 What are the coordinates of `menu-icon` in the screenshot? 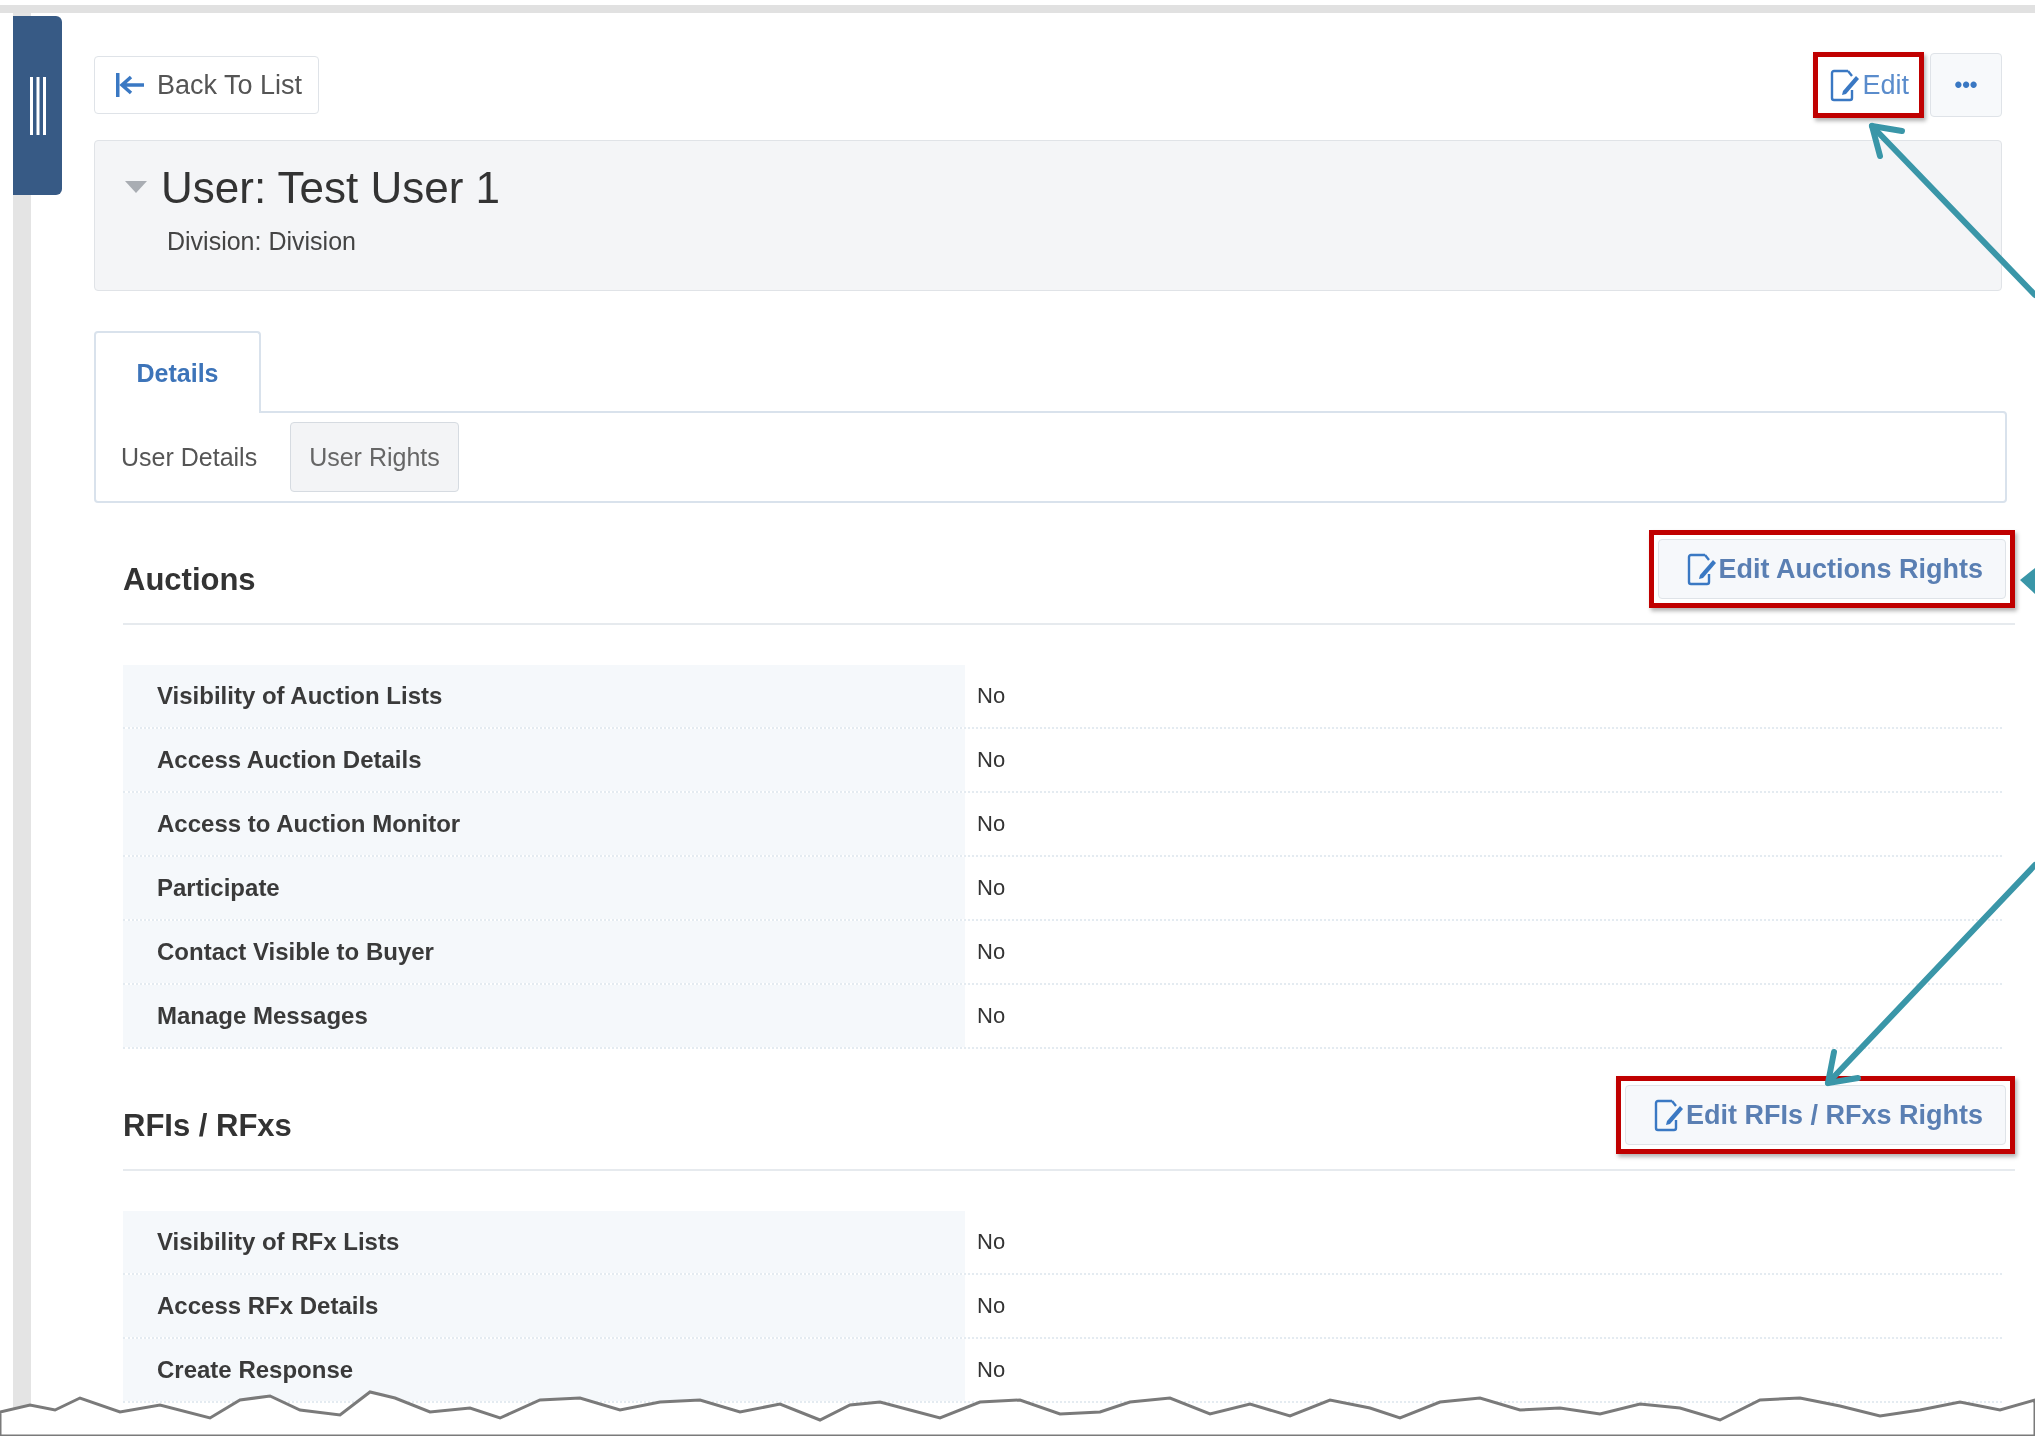 It's located at (37, 105).